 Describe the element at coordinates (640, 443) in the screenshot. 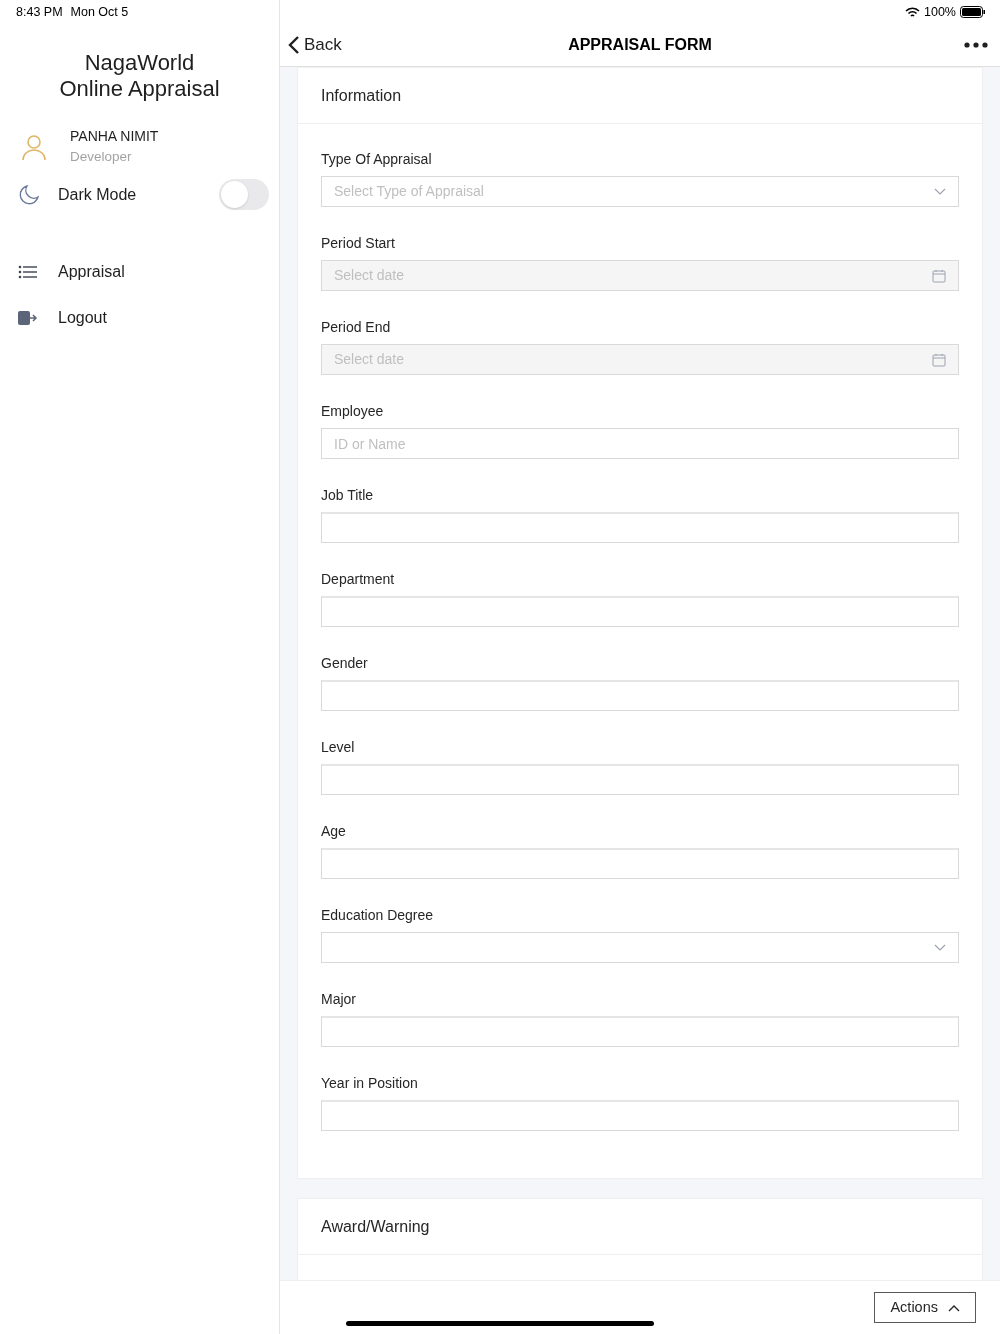

I see `input-field: ID or Name` at that location.